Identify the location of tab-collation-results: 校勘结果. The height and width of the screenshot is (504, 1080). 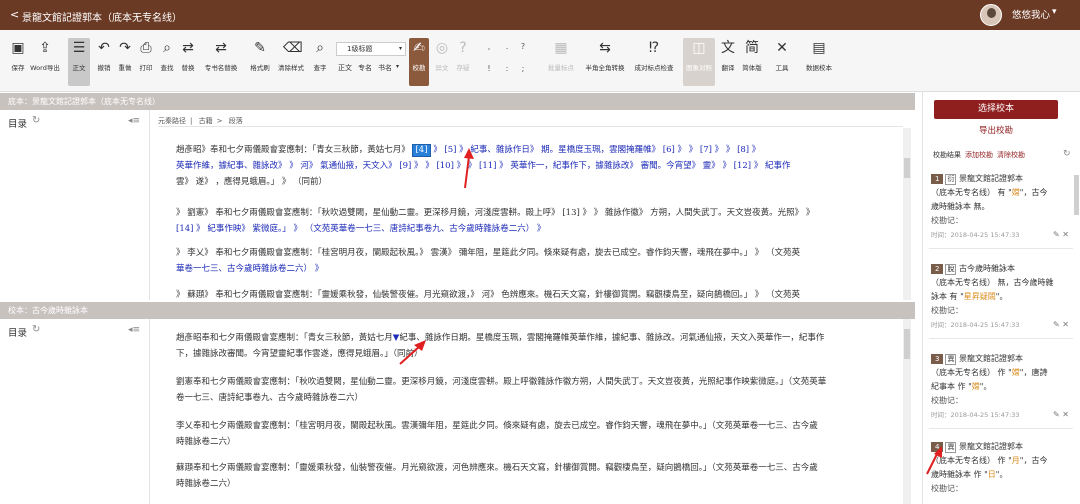
(947, 155).